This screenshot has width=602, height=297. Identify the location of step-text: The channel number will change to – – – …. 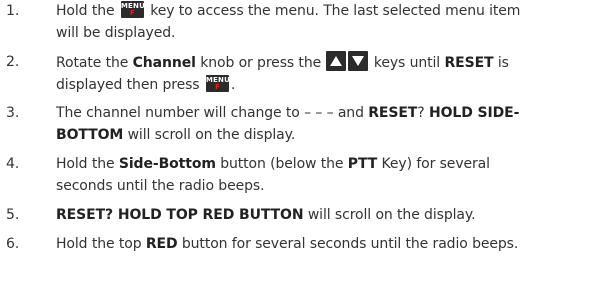
(288, 124).